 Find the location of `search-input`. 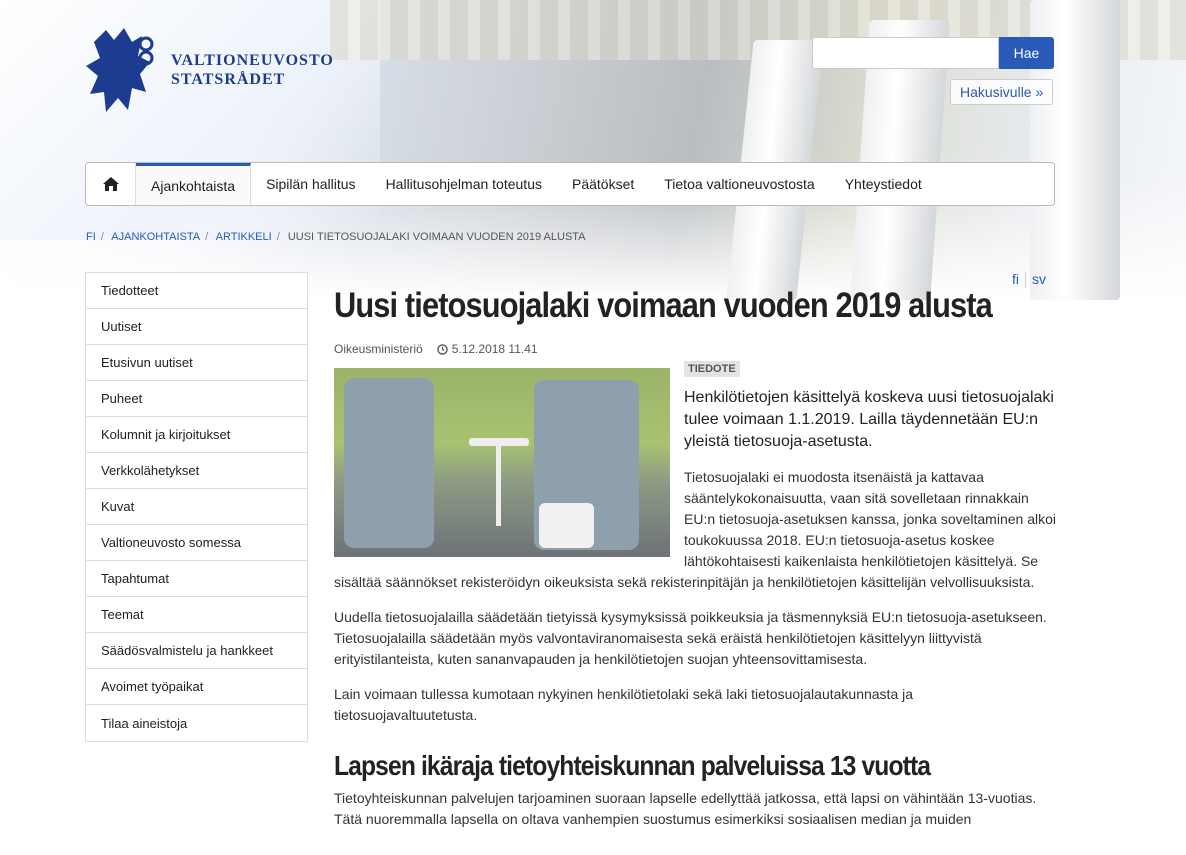

search-input is located at coordinates (905, 53).